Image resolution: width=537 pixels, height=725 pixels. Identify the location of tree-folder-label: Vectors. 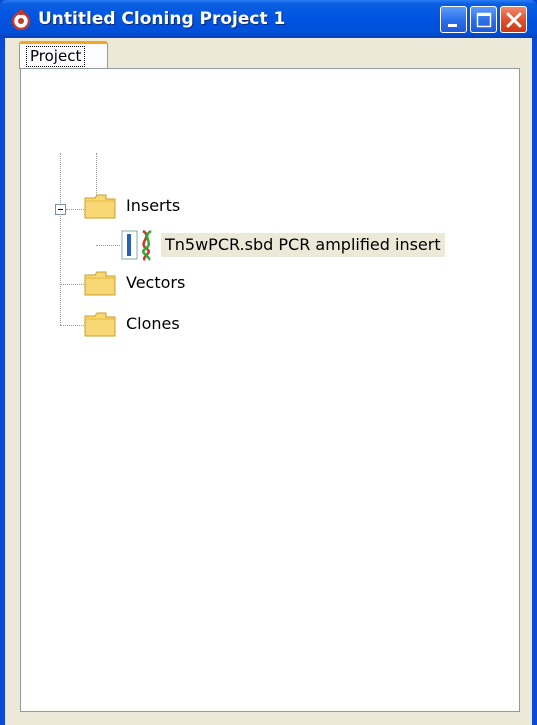
(156, 282).